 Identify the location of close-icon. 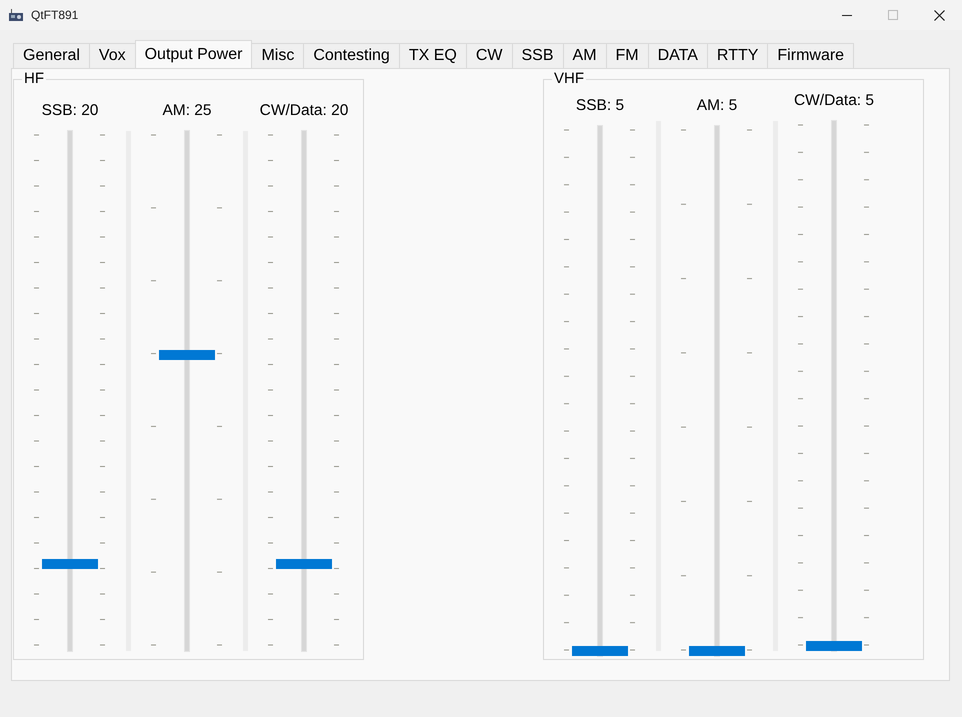
(939, 15).